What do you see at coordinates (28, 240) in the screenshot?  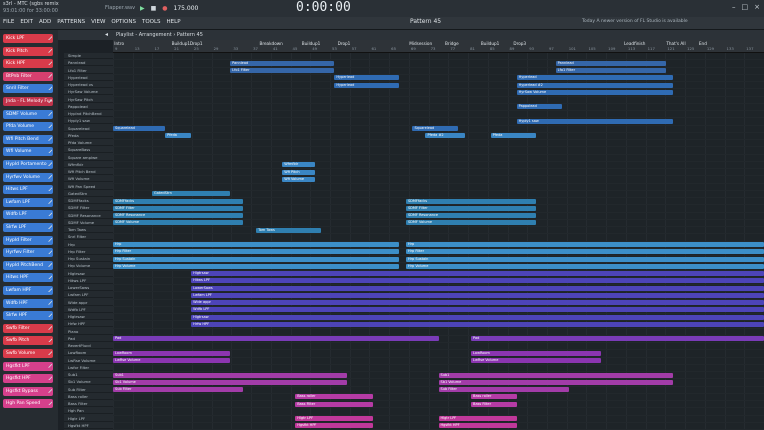 I see `sidebar-item: Hypld Filter` at bounding box center [28, 240].